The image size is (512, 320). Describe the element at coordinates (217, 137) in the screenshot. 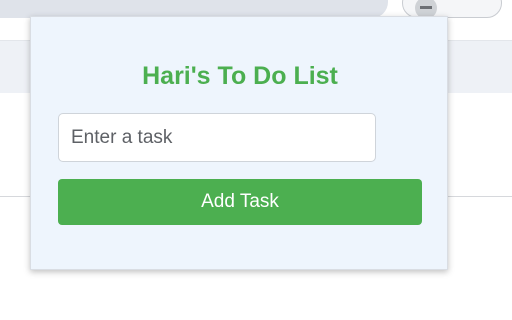

I see `task-input` at that location.